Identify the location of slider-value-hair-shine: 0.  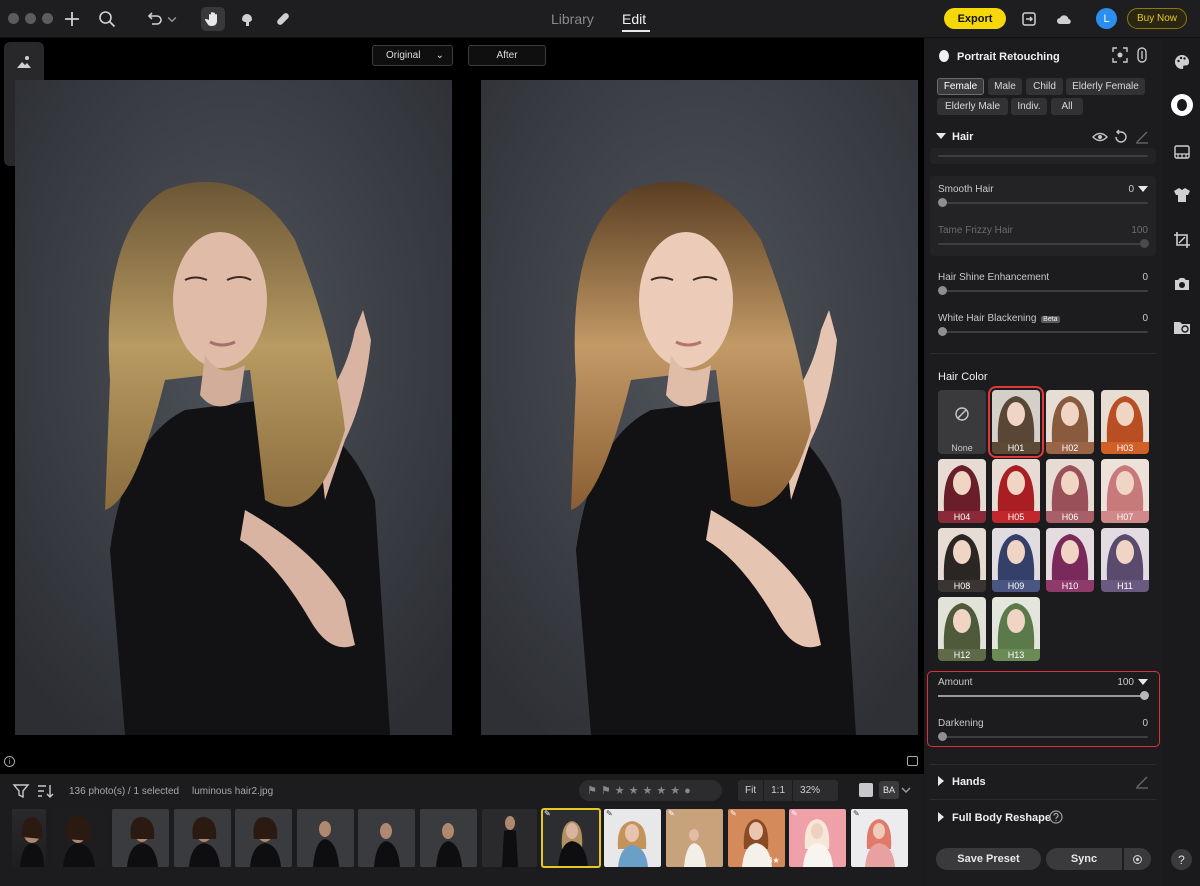
(1133, 277).